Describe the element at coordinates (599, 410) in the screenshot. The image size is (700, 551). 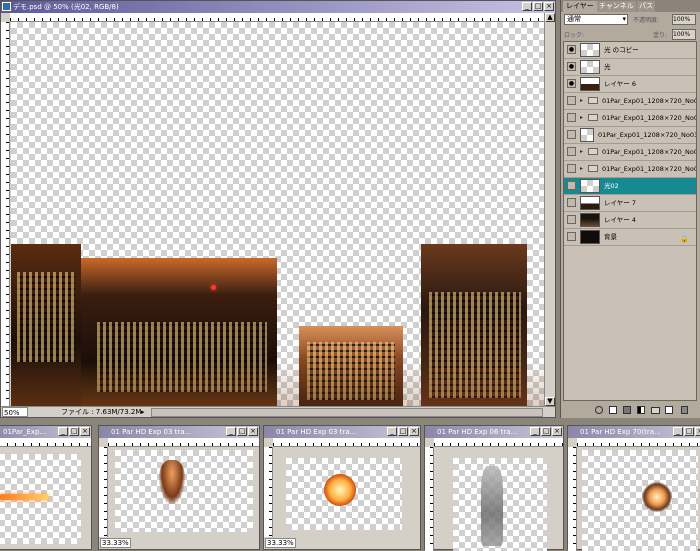
I see `link-icon` at that location.